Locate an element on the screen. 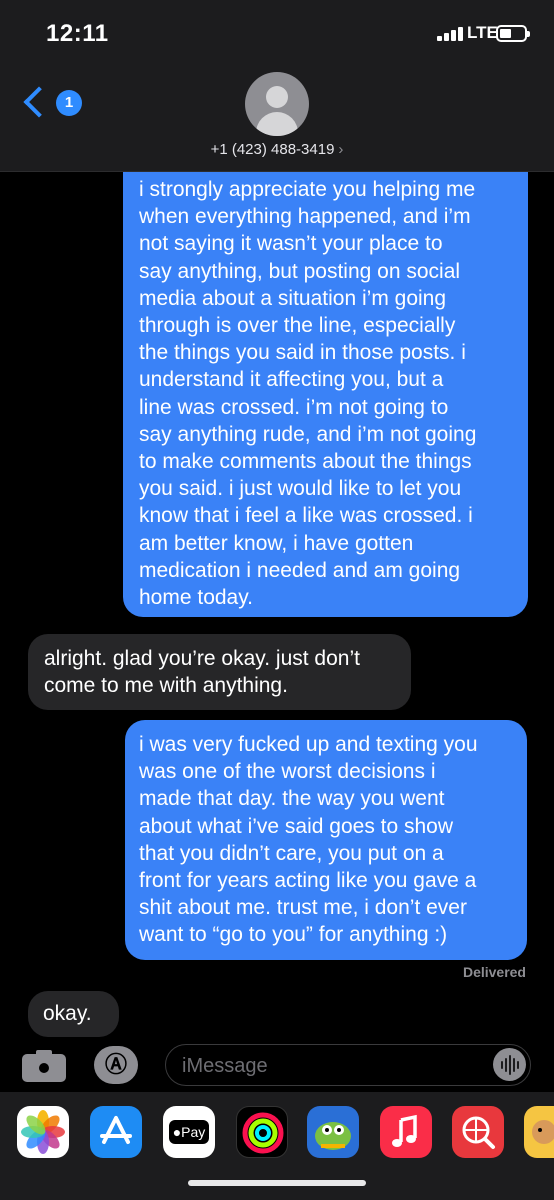  message-text-line: i strongly appreciate you helping me is located at coordinates (307, 189).